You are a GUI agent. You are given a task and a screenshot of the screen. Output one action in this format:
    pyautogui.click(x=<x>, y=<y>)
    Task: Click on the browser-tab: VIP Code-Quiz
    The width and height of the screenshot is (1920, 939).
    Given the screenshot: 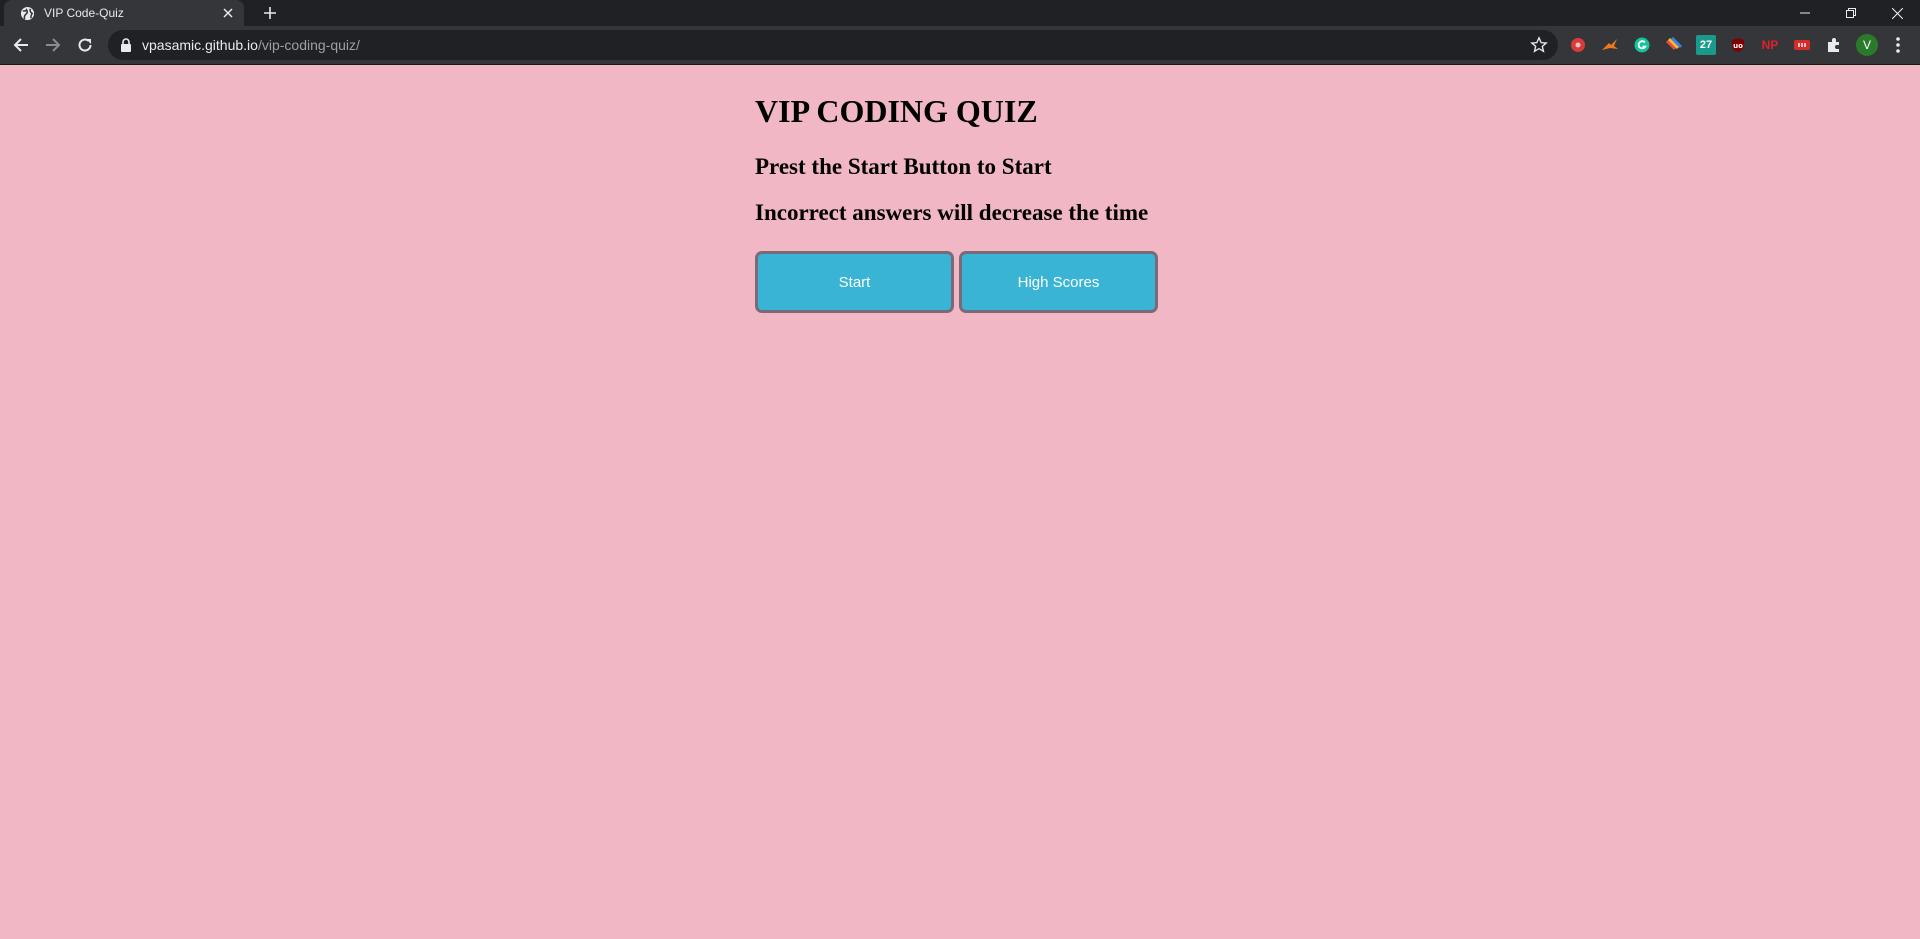 What is the action you would take?
    pyautogui.click(x=124, y=13)
    